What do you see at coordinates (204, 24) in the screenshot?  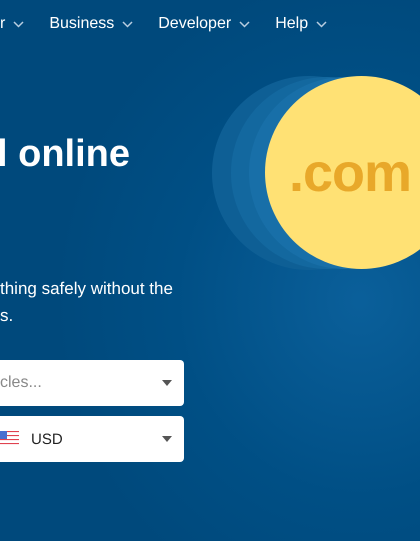 I see `nav-menu-item: Developer` at bounding box center [204, 24].